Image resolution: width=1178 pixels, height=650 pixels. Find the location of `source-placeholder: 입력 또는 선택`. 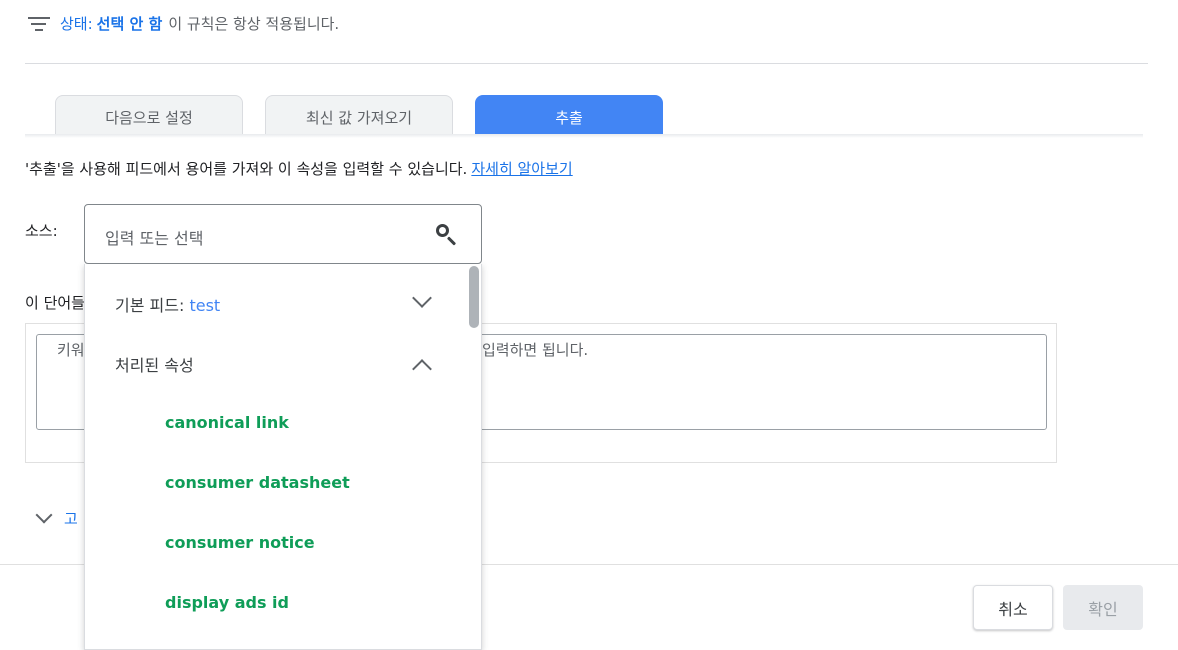

source-placeholder: 입력 또는 선택 is located at coordinates (154, 238).